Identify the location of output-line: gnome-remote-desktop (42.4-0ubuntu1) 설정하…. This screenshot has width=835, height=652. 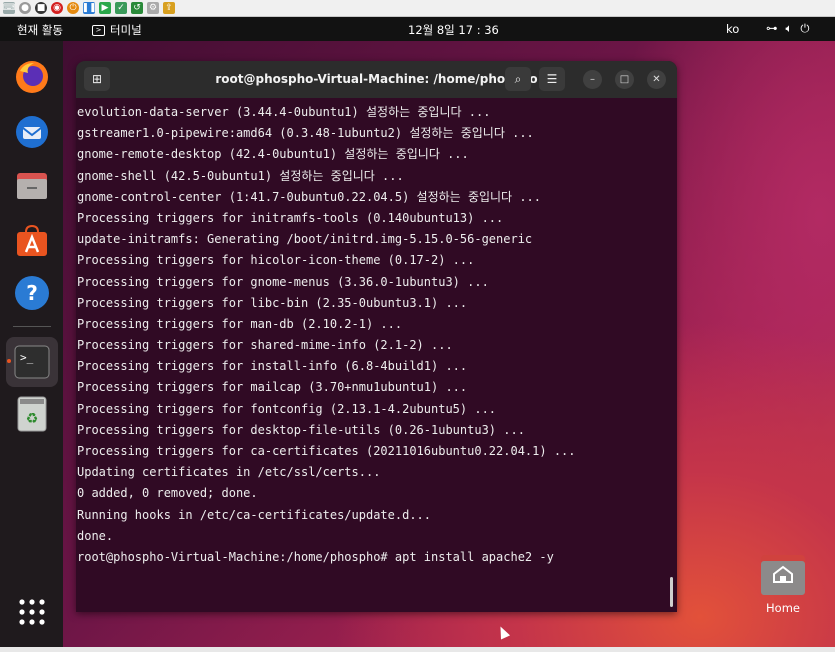
(273, 154).